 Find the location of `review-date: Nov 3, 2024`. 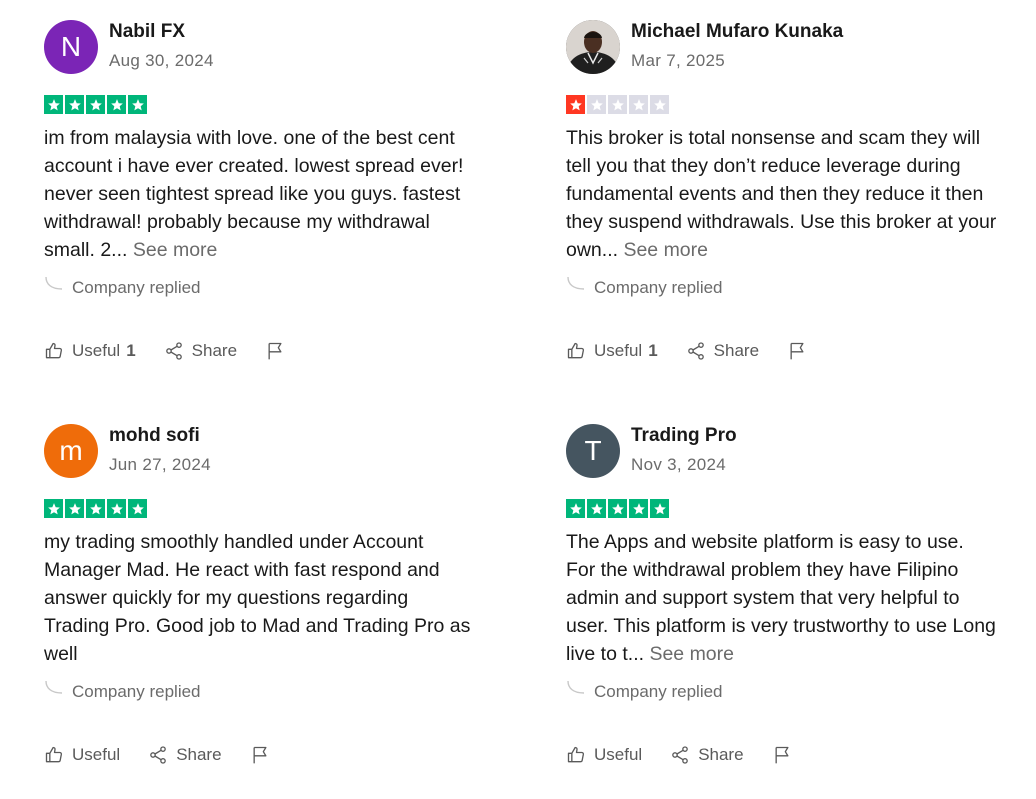

review-date: Nov 3, 2024 is located at coordinates (678, 464).